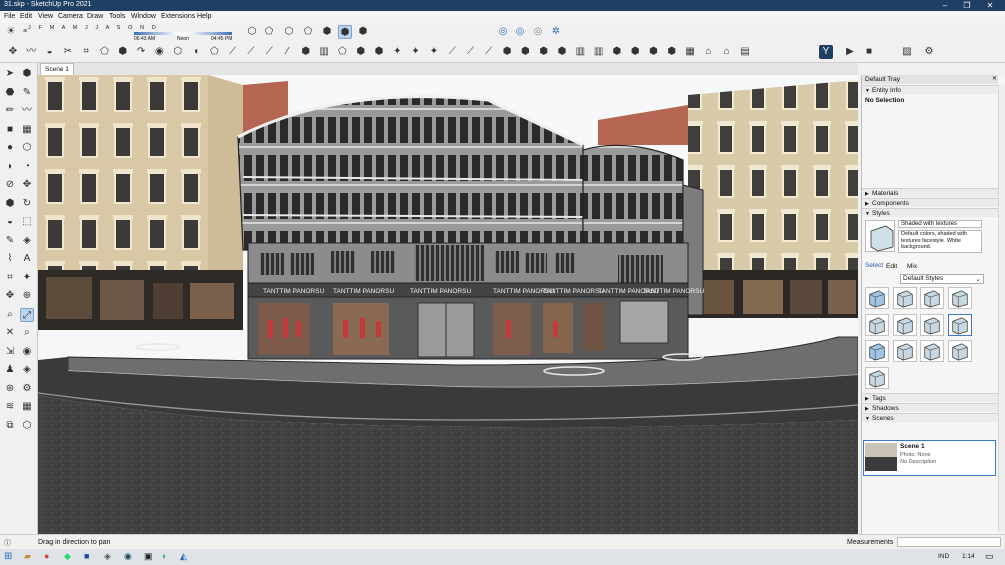 The height and width of the screenshot is (565, 1005). Describe the element at coordinates (10, 259) in the screenshot. I see `tool-icon: ⌇` at that location.